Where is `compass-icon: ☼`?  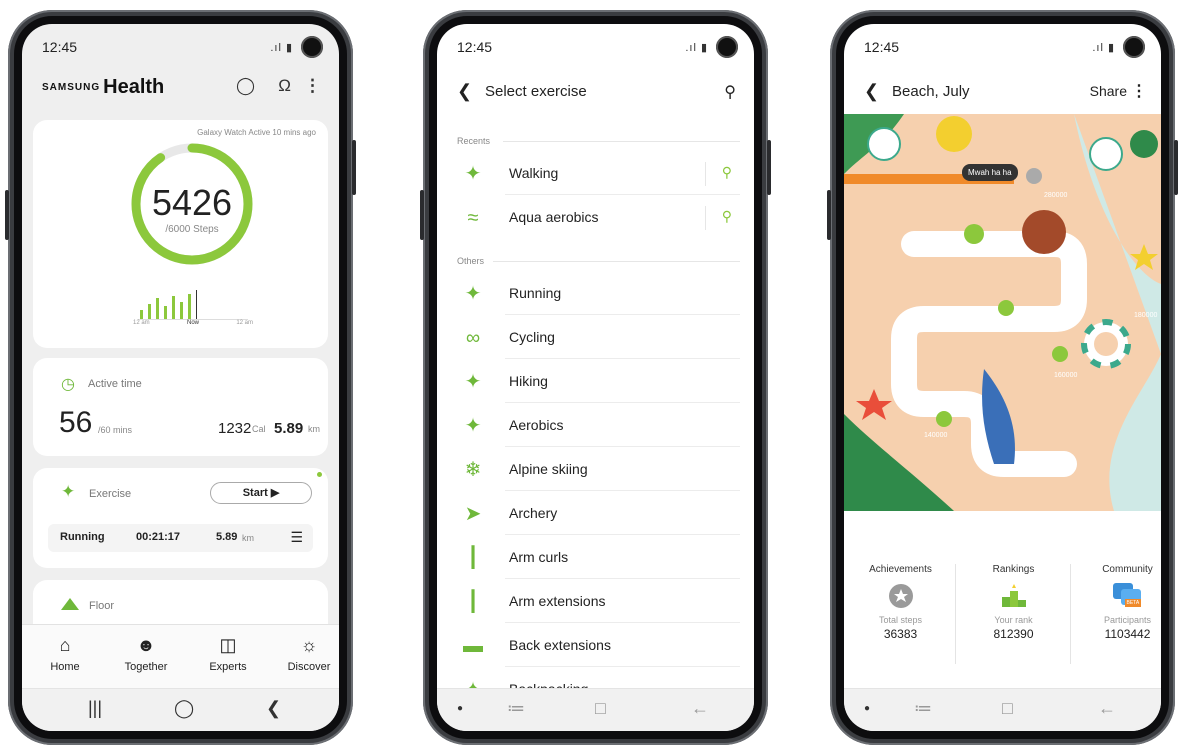
compass-icon: ☼ is located at coordinates (309, 645).